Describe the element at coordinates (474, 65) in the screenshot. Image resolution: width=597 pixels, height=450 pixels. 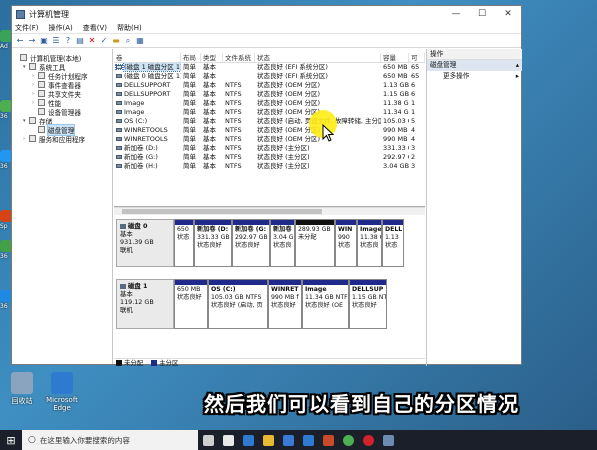
I see `actions-section-disk-management: 磁盘管理 ▴` at that location.